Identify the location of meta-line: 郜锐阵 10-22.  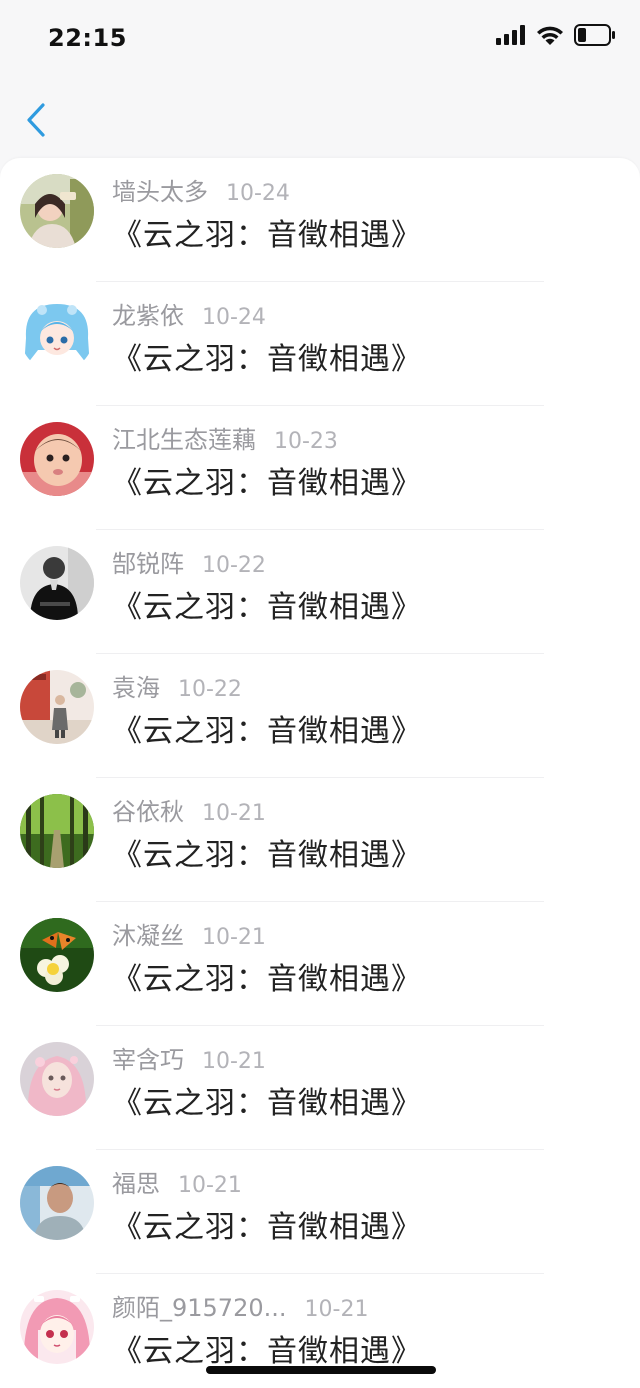
(189, 561).